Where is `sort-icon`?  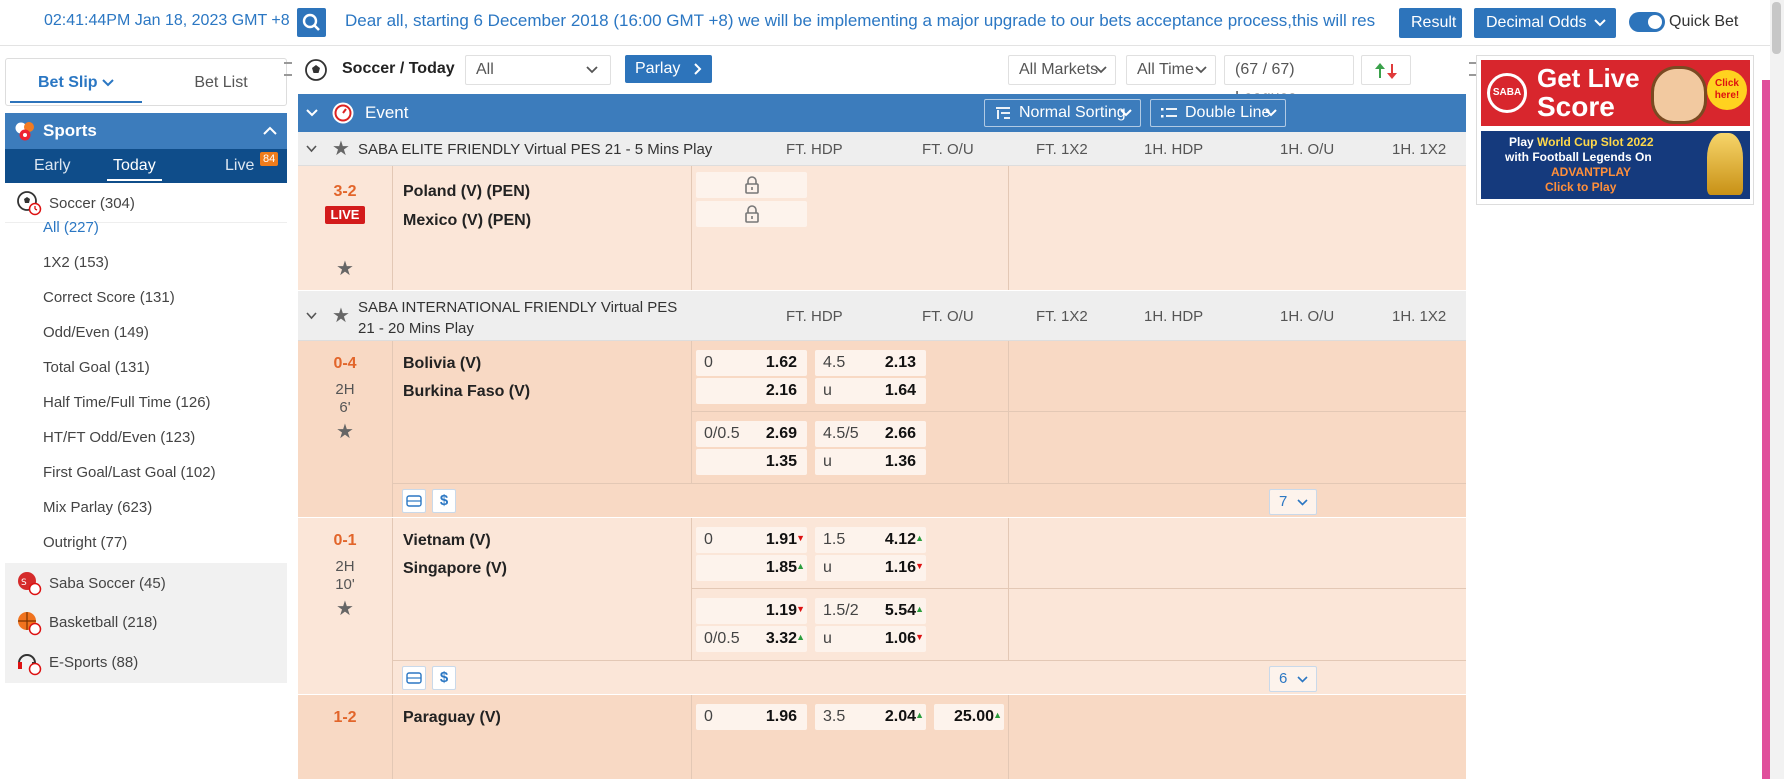 sort-icon is located at coordinates (1003, 113).